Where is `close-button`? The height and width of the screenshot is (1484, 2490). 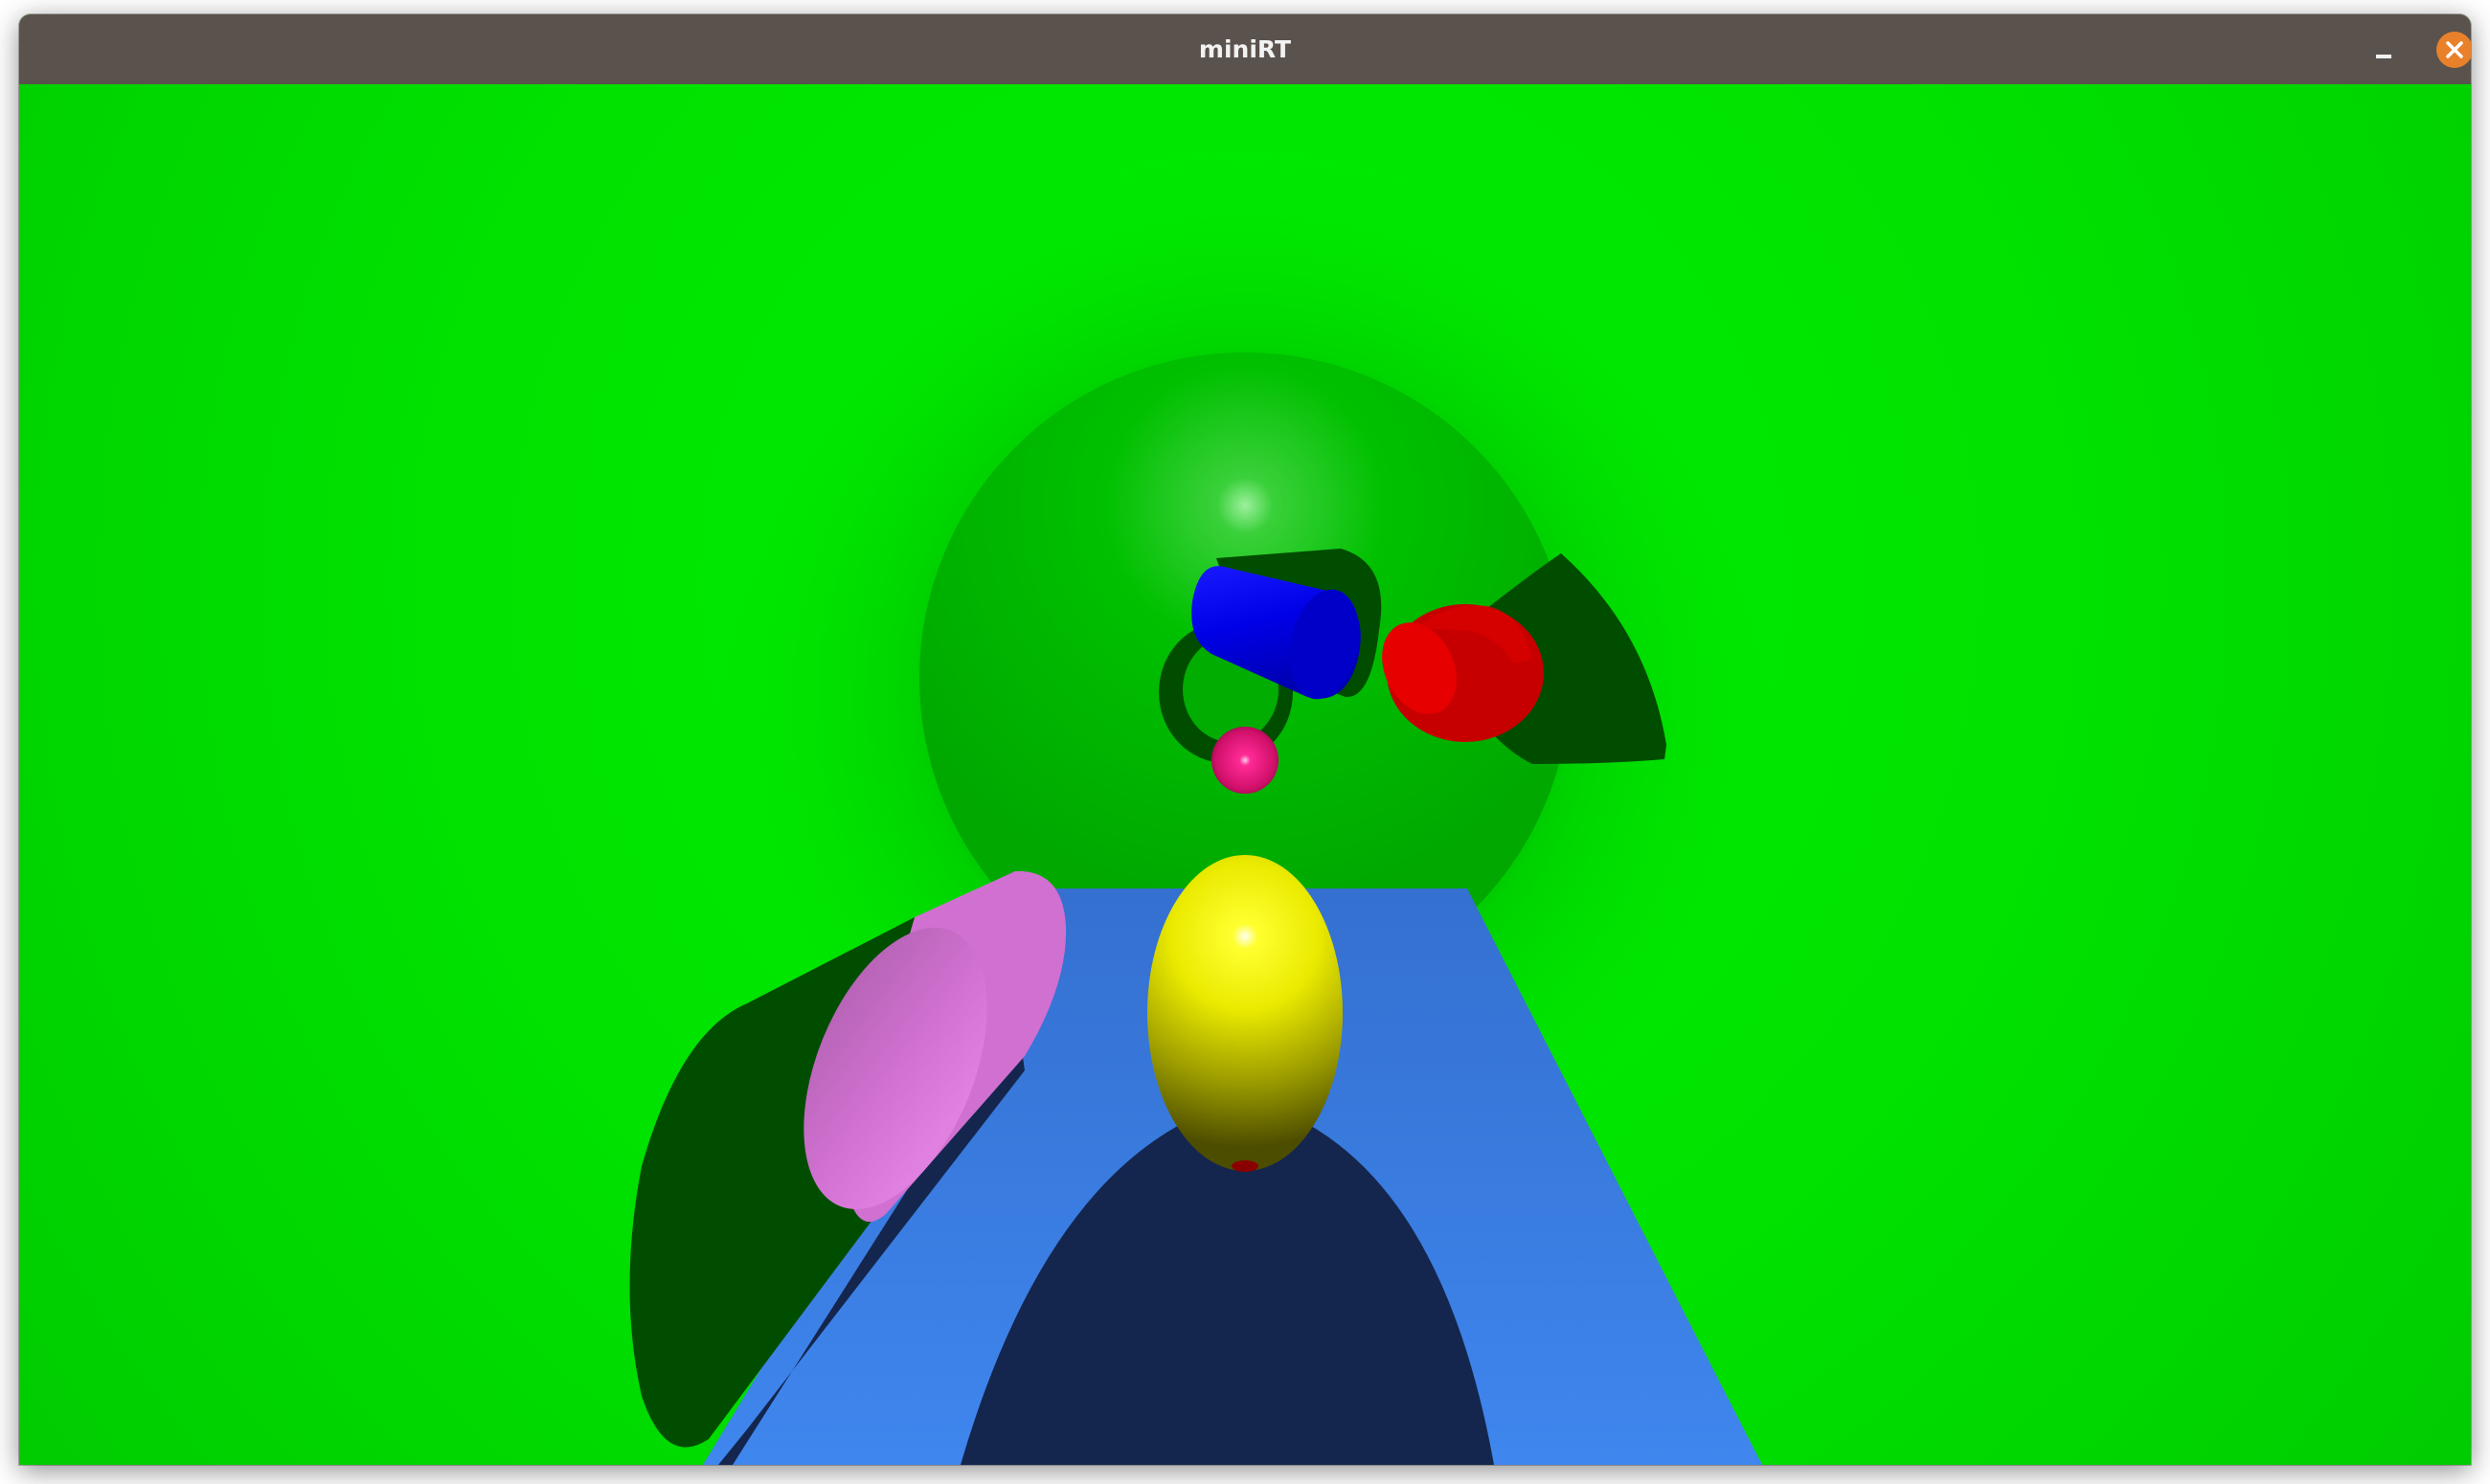 close-button is located at coordinates (2454, 50).